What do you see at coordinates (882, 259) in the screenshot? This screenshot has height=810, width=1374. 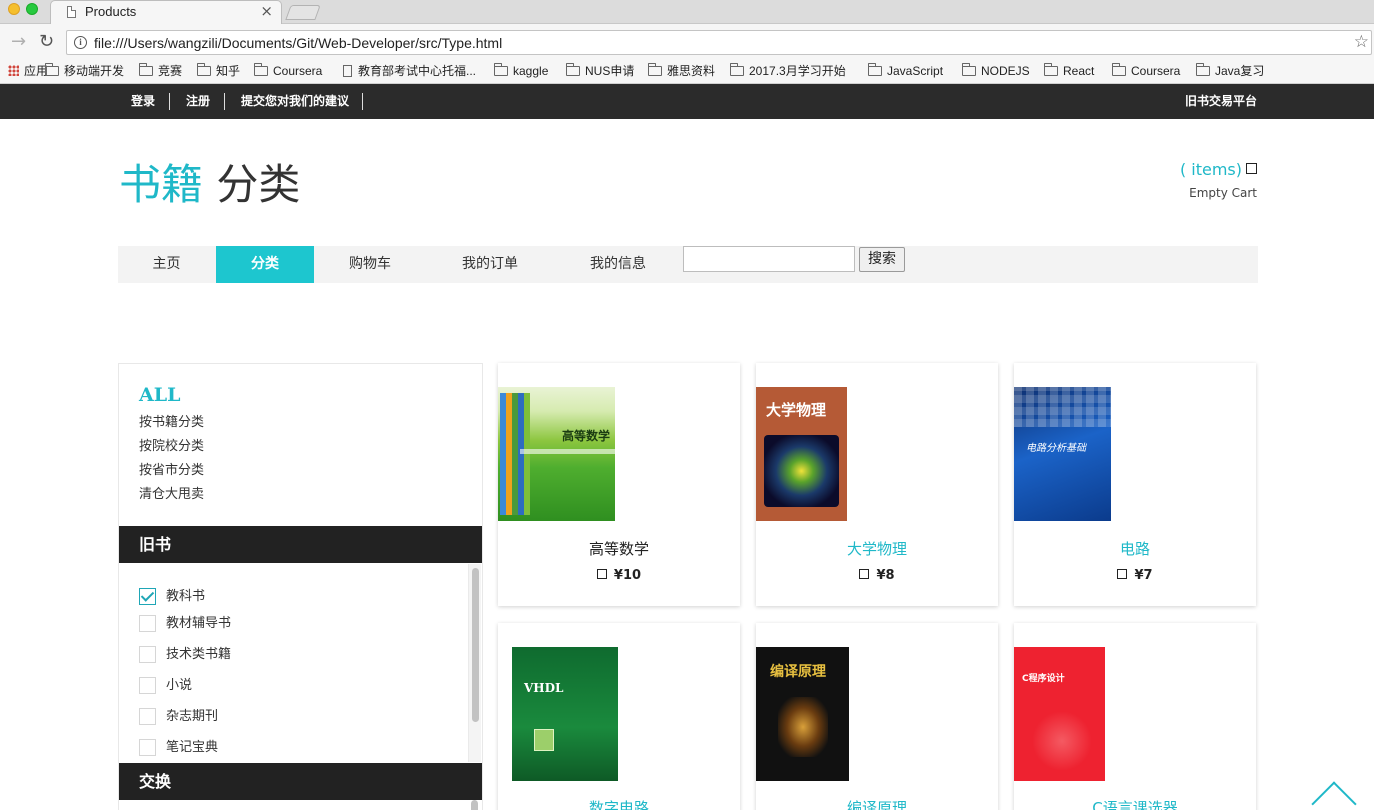 I see `search-button: 搜索` at bounding box center [882, 259].